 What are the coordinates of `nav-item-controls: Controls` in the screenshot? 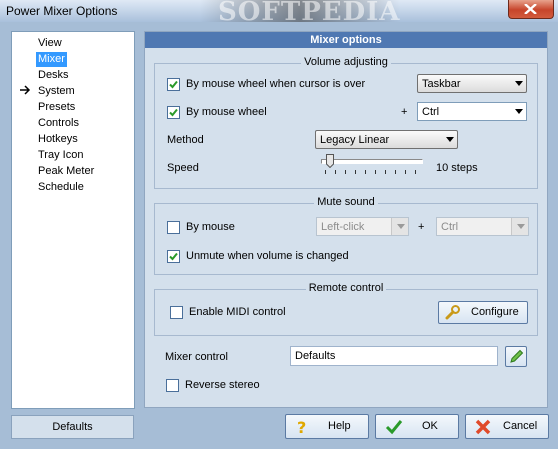 It's located at (58, 123).